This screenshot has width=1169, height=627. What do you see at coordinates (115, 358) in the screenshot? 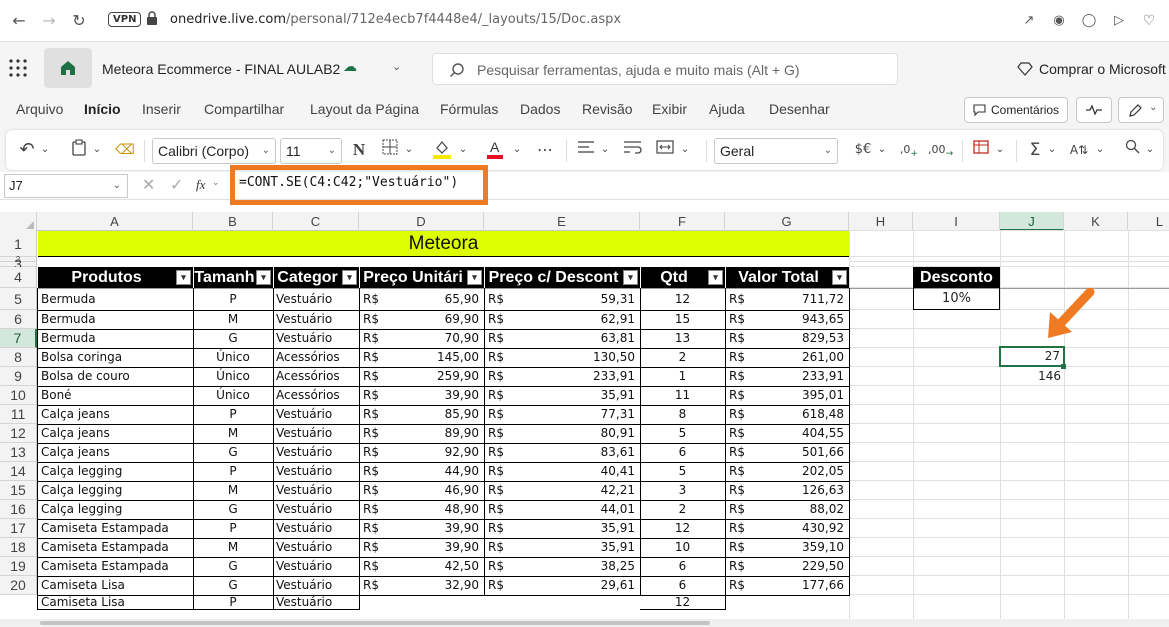
I see `product-cell: Bolsa coringa` at bounding box center [115, 358].